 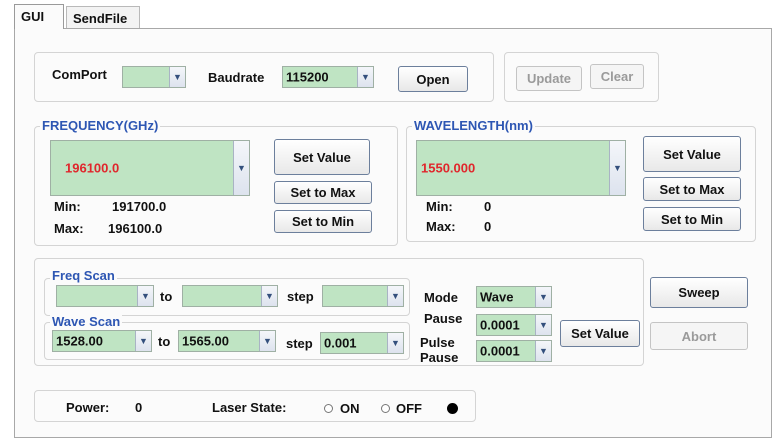 I want to click on pulse-pause-select: 0.0001 ▼, so click(x=514, y=351).